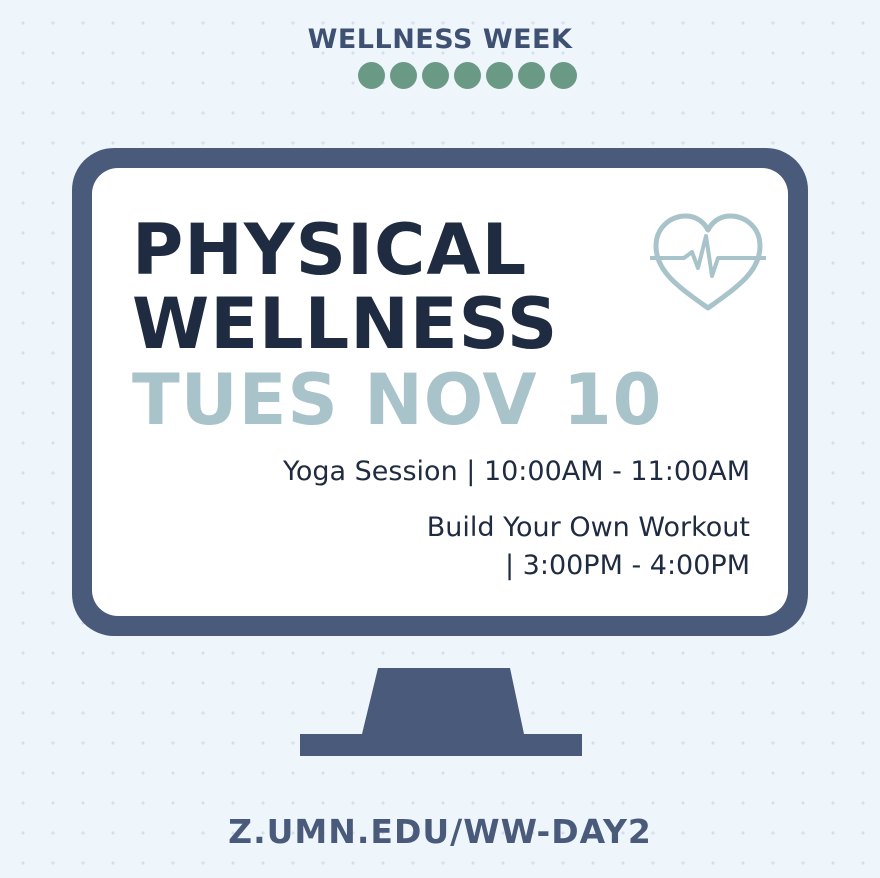  What do you see at coordinates (708, 262) in the screenshot?
I see `heart-rate-icon` at bounding box center [708, 262].